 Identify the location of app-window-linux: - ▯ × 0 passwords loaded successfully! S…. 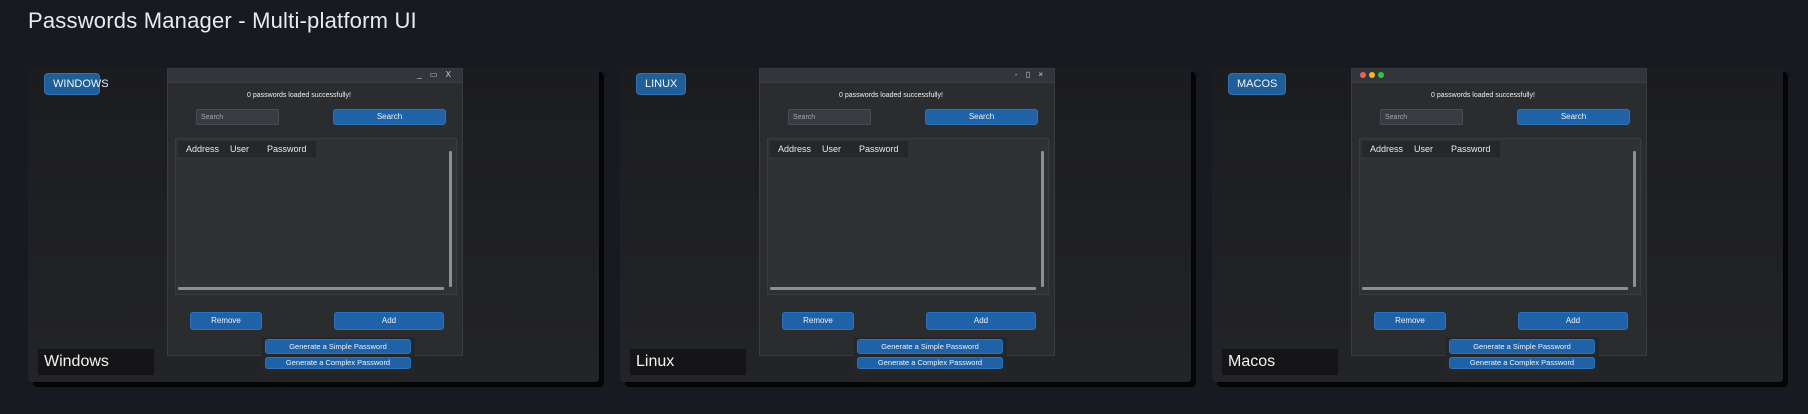
(907, 212).